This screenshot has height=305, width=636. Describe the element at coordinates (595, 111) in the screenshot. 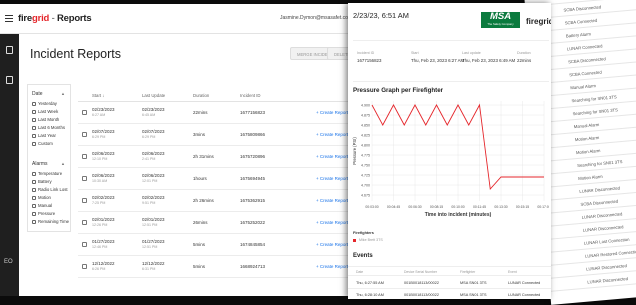

I see `list-item-label: Searching for SN01 3TS` at that location.